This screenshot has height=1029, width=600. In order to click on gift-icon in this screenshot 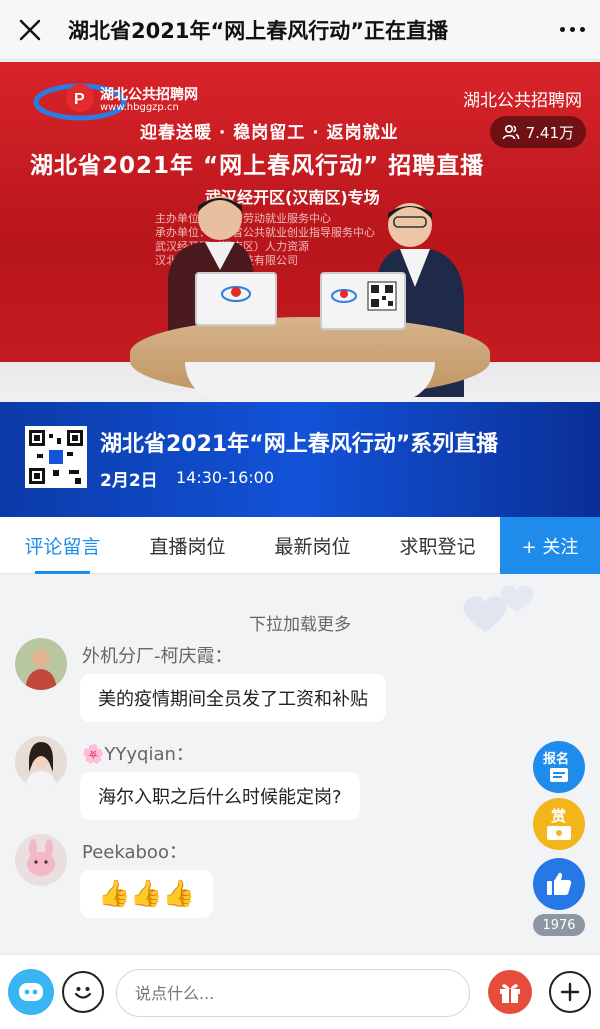, I will do `click(510, 993)`.